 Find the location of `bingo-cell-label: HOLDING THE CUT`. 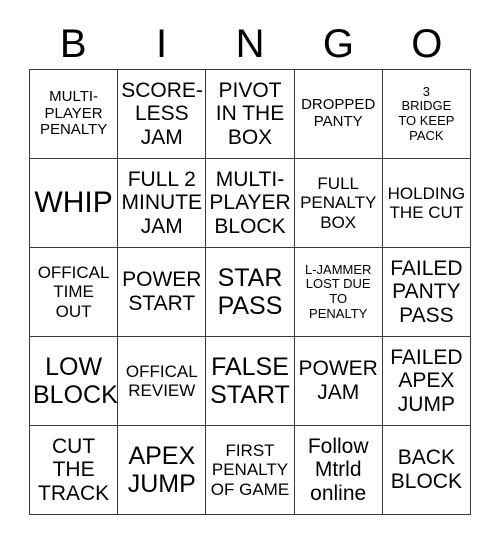

bingo-cell-label: HOLDING THE CUT is located at coordinates (426, 202).